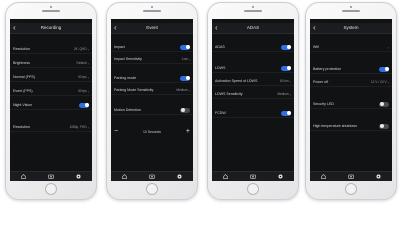 This screenshot has width=400, height=240. I want to click on night-vision-row: Night Vision, so click(51, 105).